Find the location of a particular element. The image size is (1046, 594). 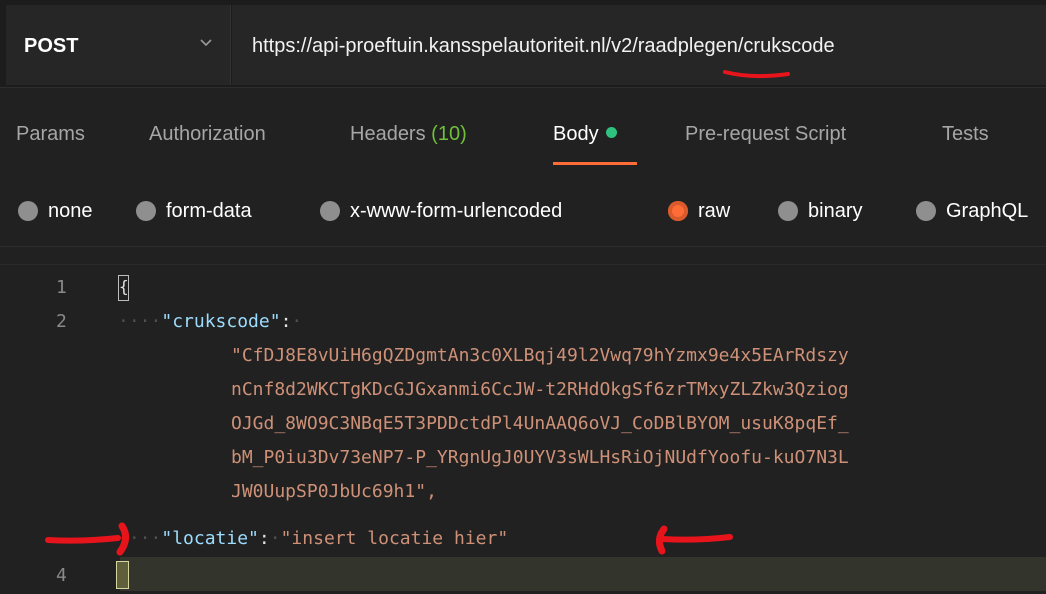

tab-tests: Tests is located at coordinates (965, 134).